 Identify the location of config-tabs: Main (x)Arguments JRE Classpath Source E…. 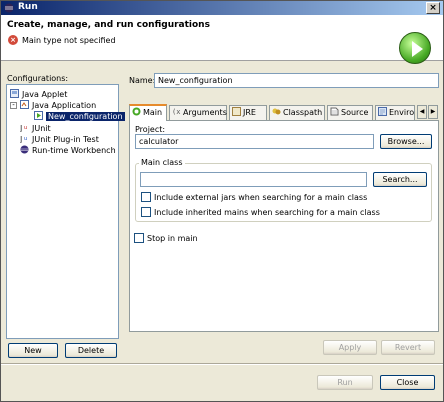
(284, 112).